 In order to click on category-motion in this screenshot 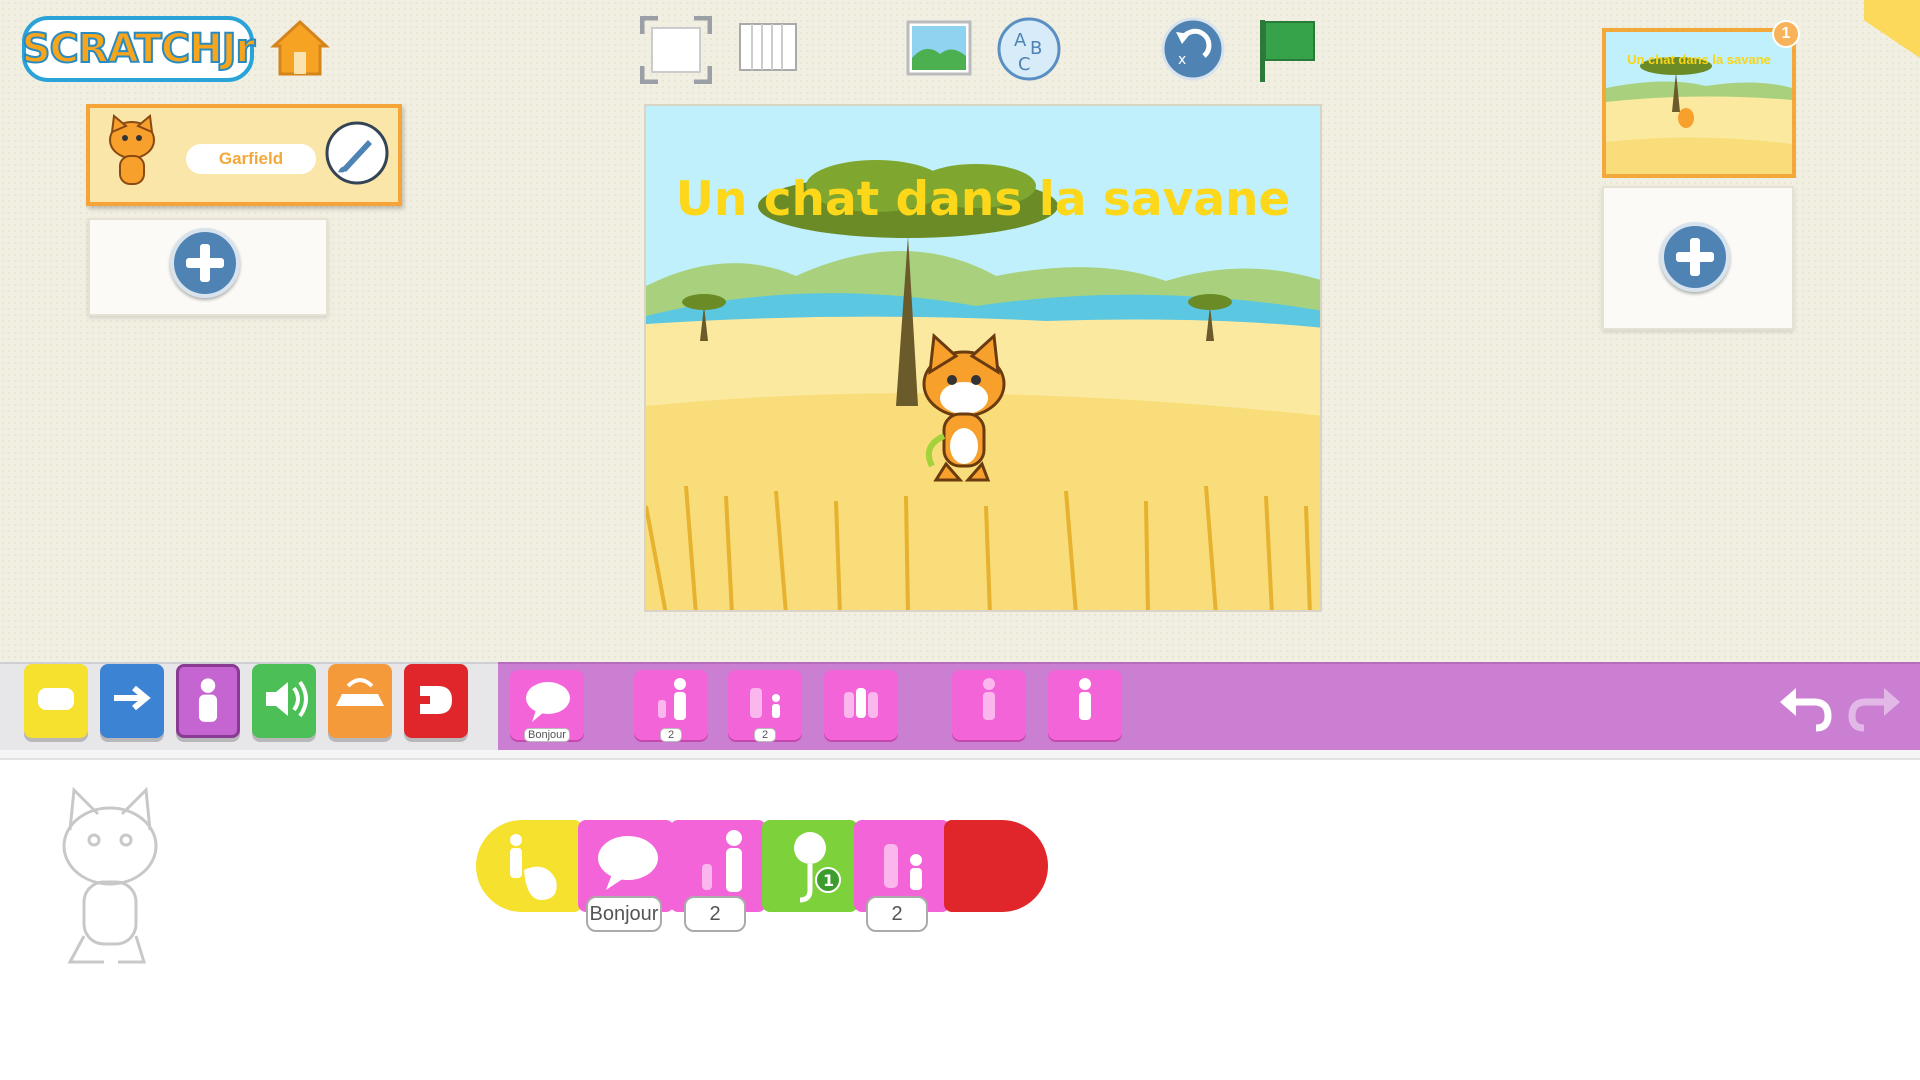, I will do `click(132, 701)`.